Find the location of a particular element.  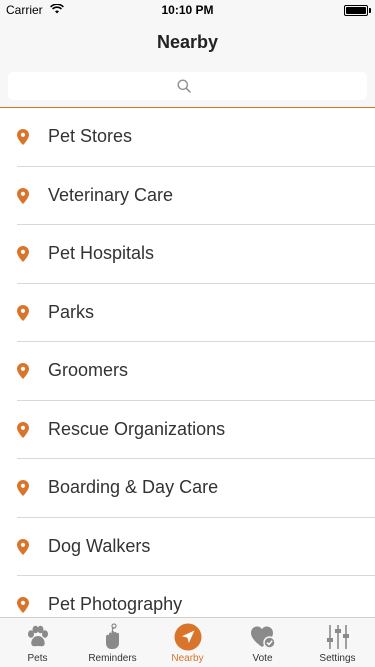

list-item-groomers: Groomers is located at coordinates (196, 371).